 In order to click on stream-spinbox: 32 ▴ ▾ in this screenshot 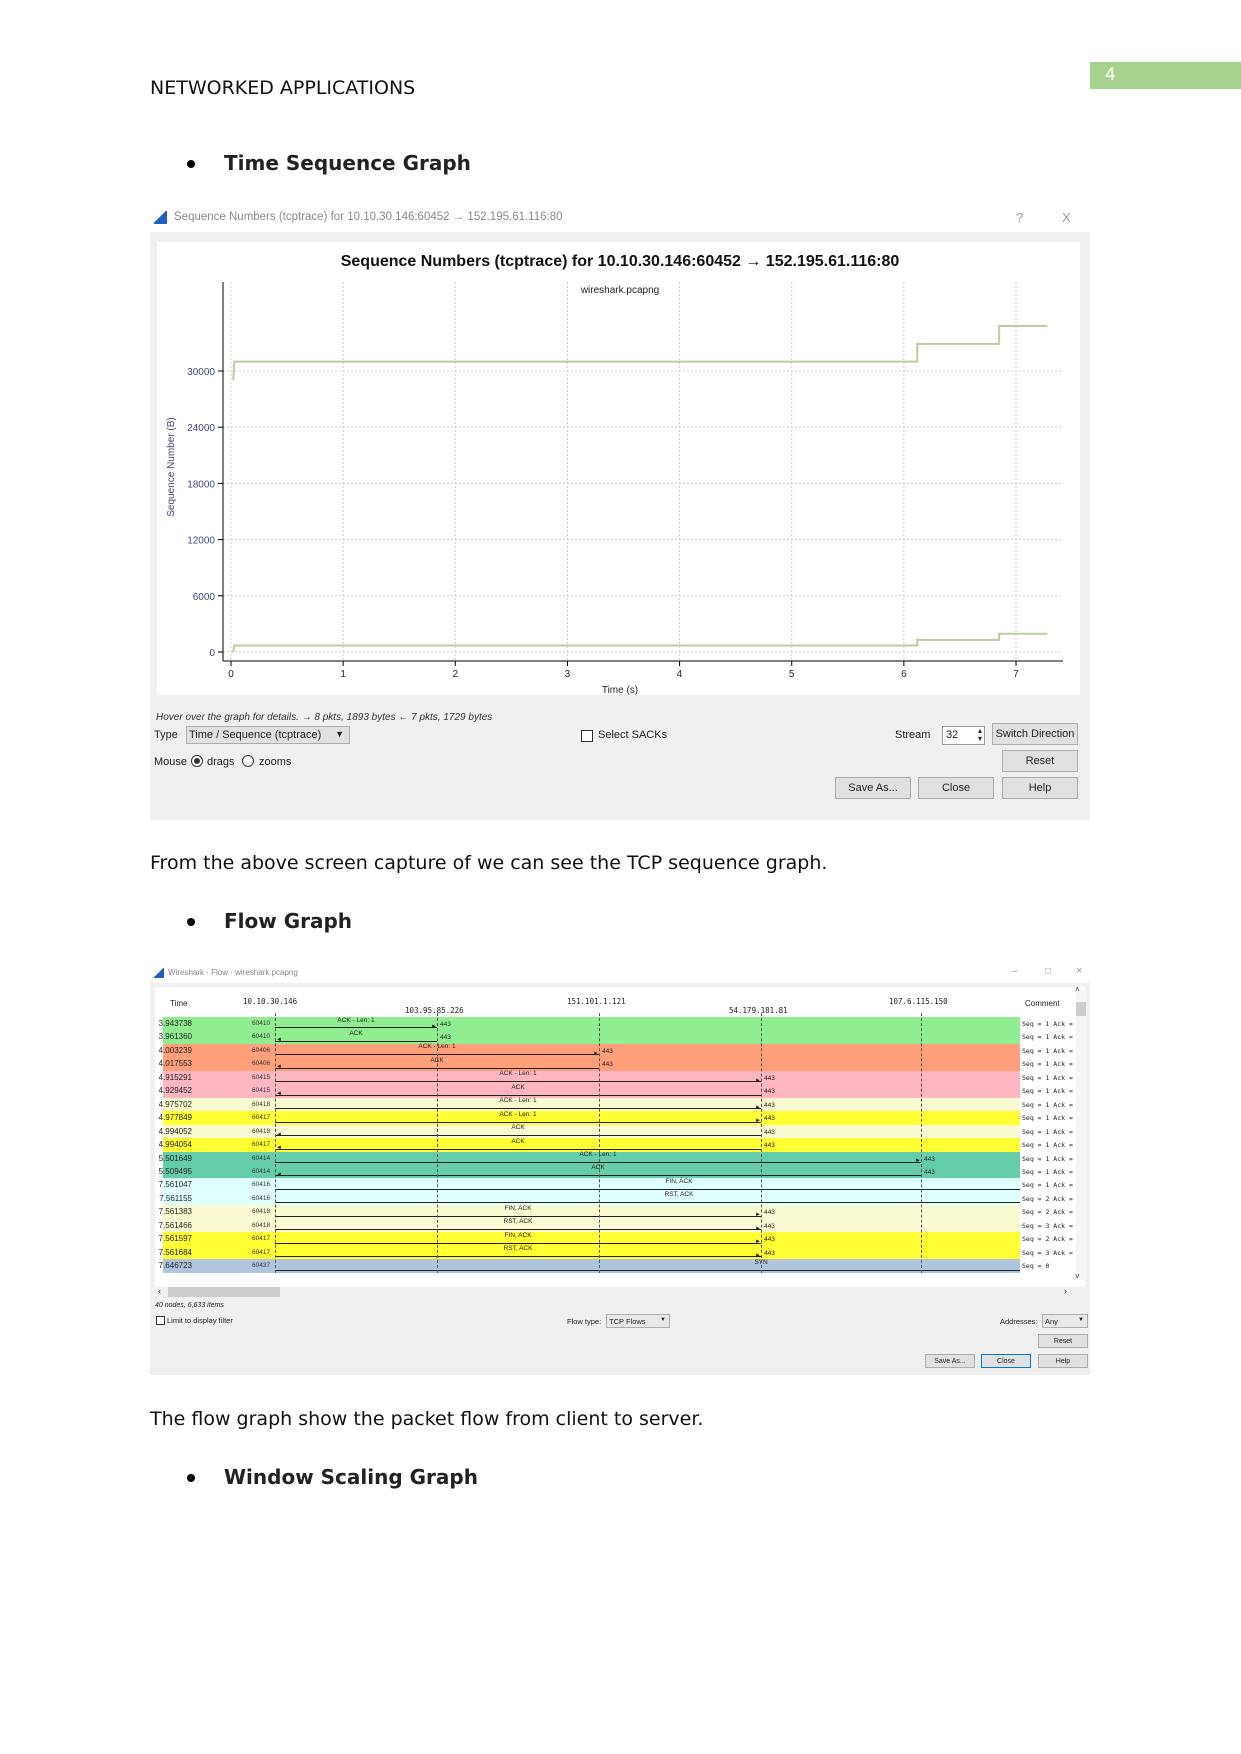, I will do `click(963, 735)`.